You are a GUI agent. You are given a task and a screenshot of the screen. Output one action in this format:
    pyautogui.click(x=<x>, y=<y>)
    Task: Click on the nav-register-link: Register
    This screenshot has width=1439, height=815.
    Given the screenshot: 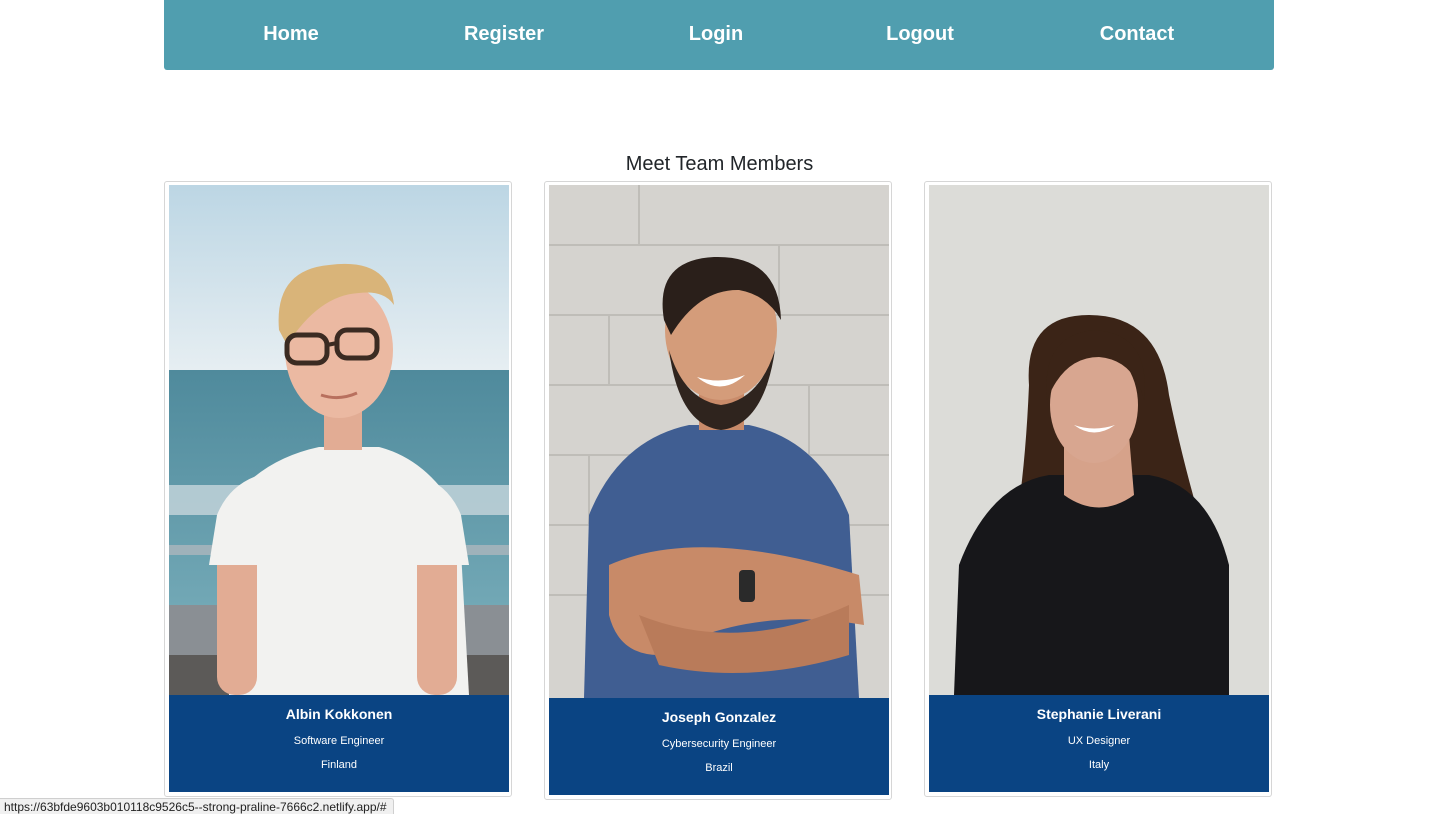 What is the action you would take?
    pyautogui.click(x=504, y=34)
    